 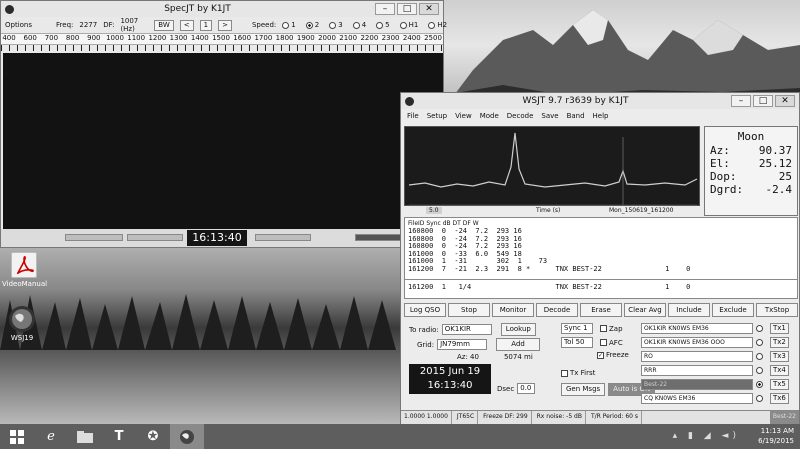 I want to click on txstop-button: TxStop, so click(x=777, y=310).